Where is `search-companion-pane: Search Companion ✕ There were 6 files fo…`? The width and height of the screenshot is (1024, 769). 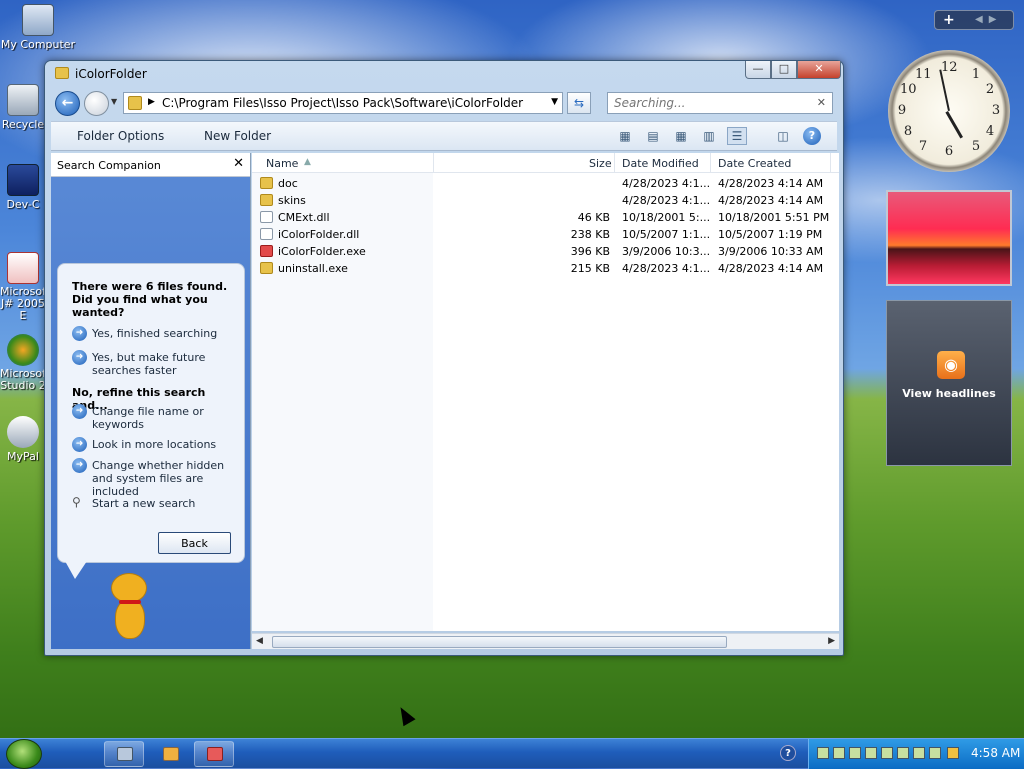 search-companion-pane: Search Companion ✕ There were 6 files fo… is located at coordinates (151, 401).